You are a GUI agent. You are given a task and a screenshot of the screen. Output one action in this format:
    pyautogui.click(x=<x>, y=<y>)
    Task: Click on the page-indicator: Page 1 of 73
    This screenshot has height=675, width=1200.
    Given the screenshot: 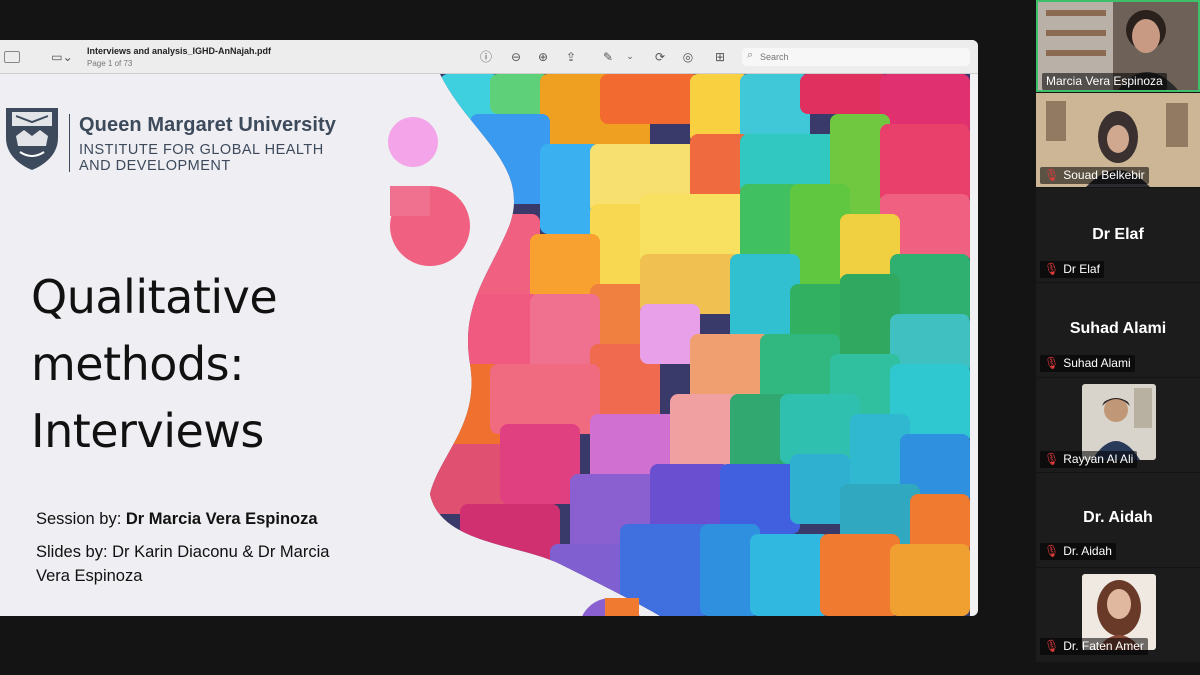 What is the action you would take?
    pyautogui.click(x=110, y=63)
    